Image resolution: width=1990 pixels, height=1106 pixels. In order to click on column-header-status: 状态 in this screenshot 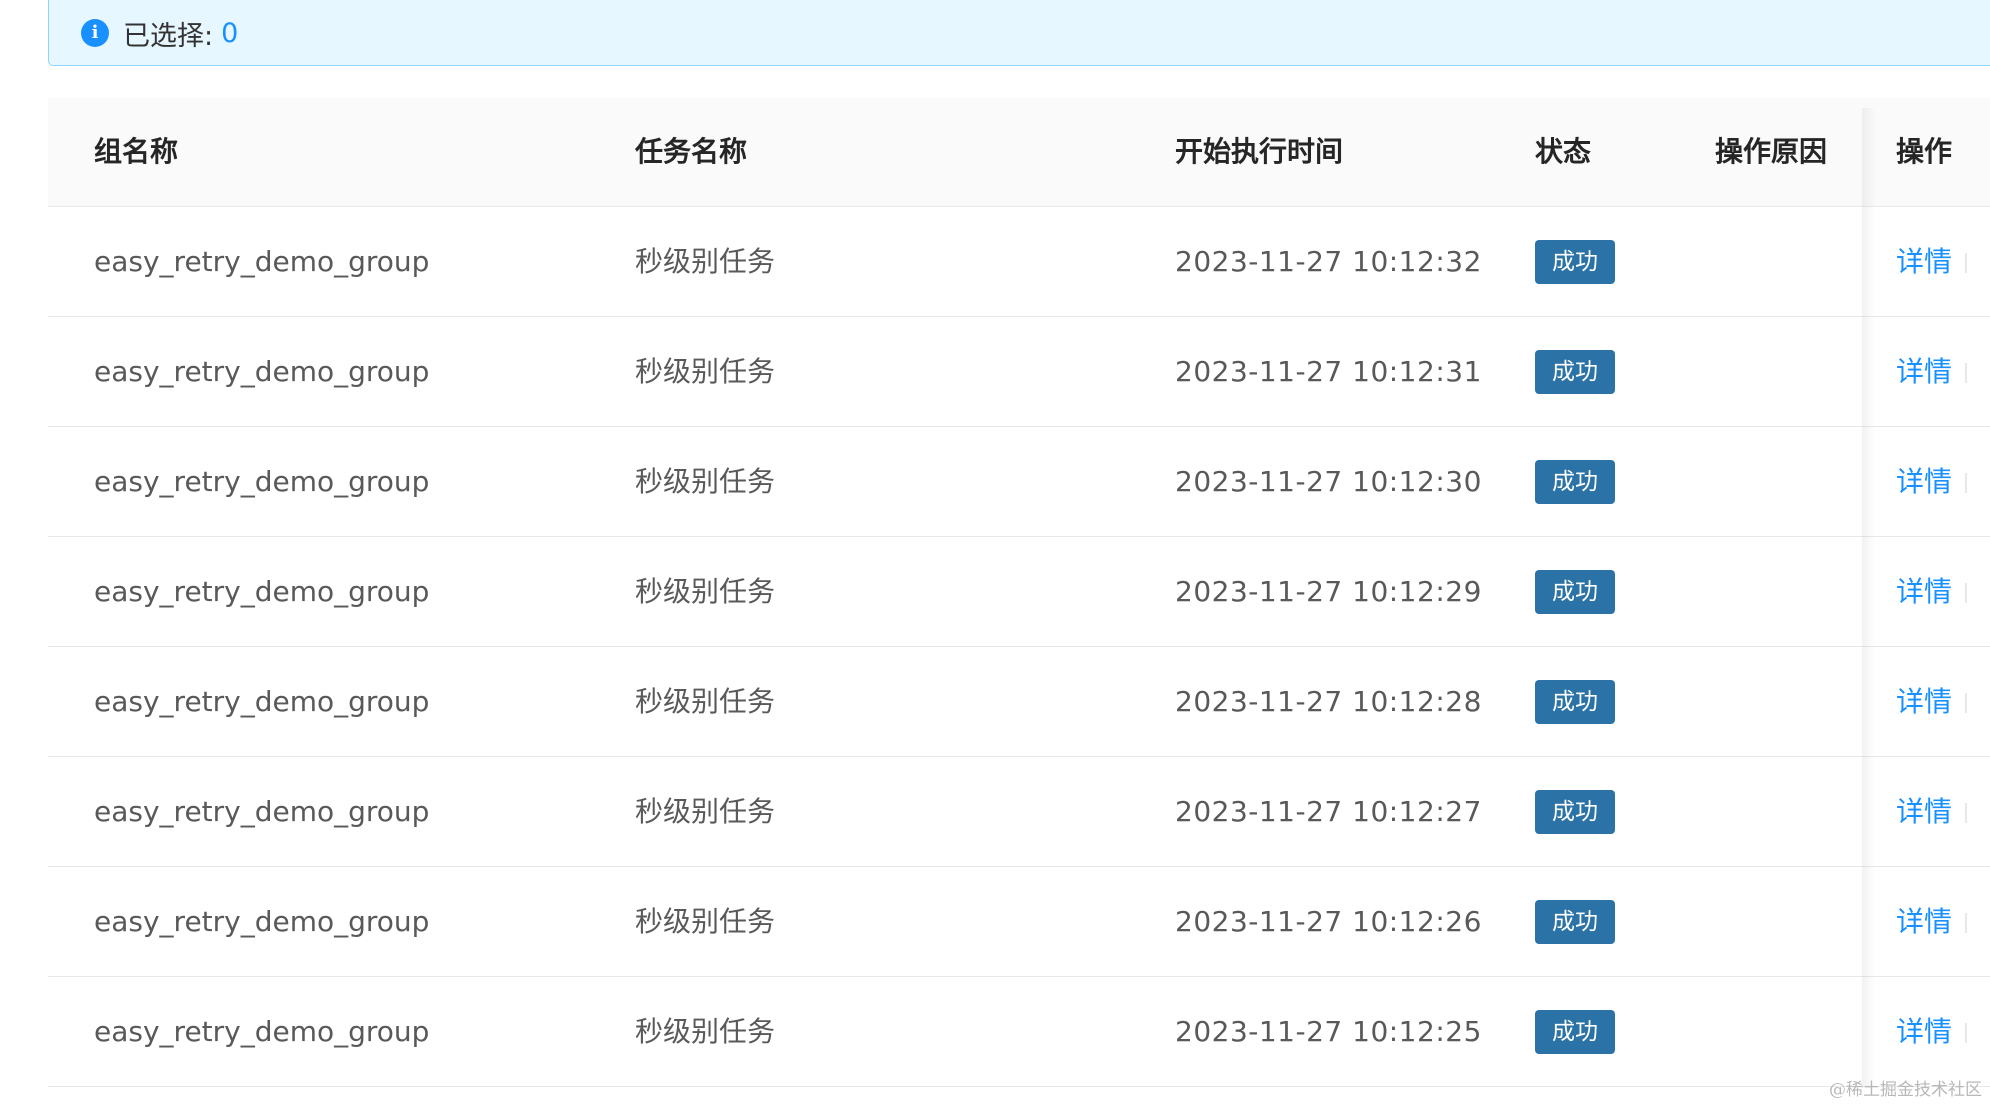, I will do `click(1563, 152)`.